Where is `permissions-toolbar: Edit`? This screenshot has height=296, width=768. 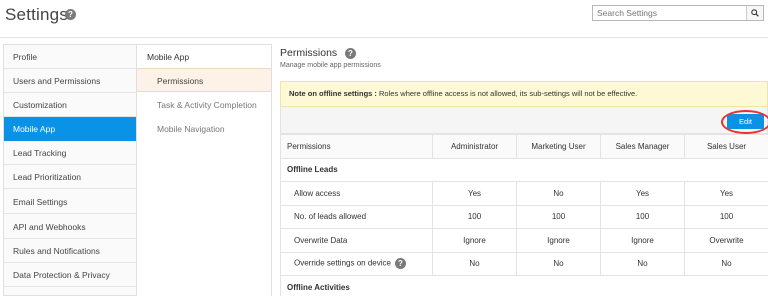 permissions-toolbar: Edit is located at coordinates (524, 120).